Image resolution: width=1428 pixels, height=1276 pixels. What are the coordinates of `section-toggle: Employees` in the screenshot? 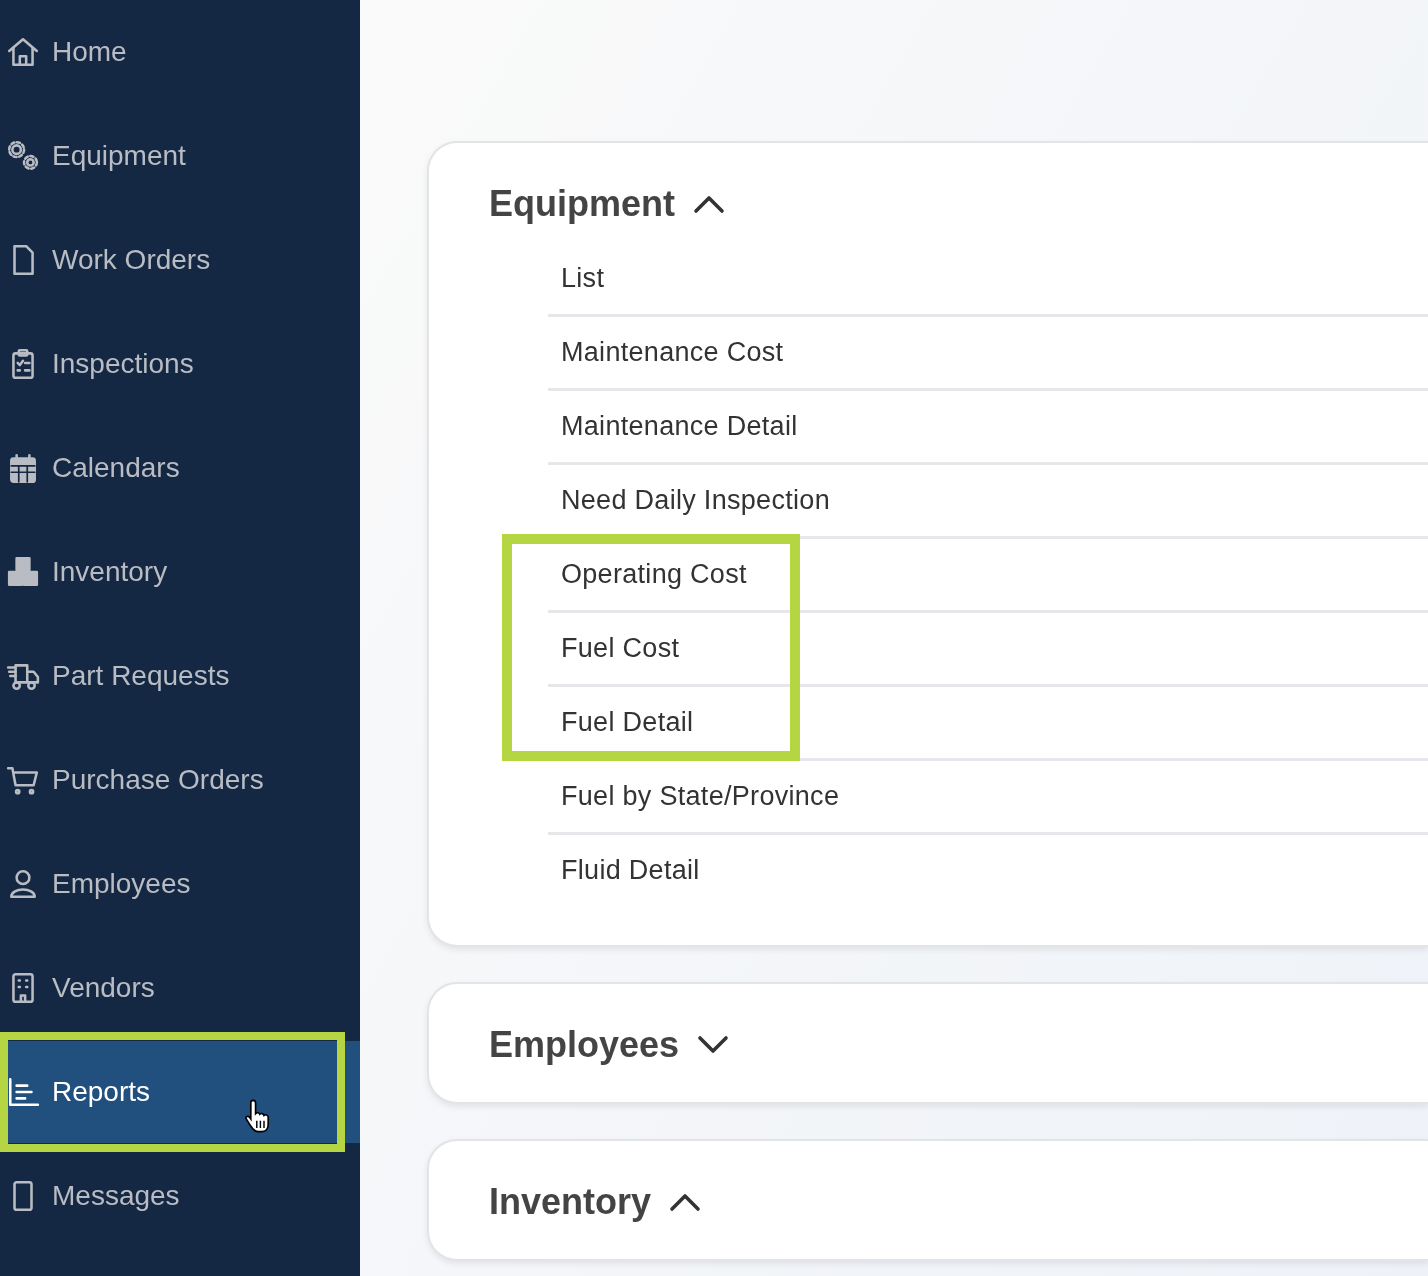 It's located at (609, 1045).